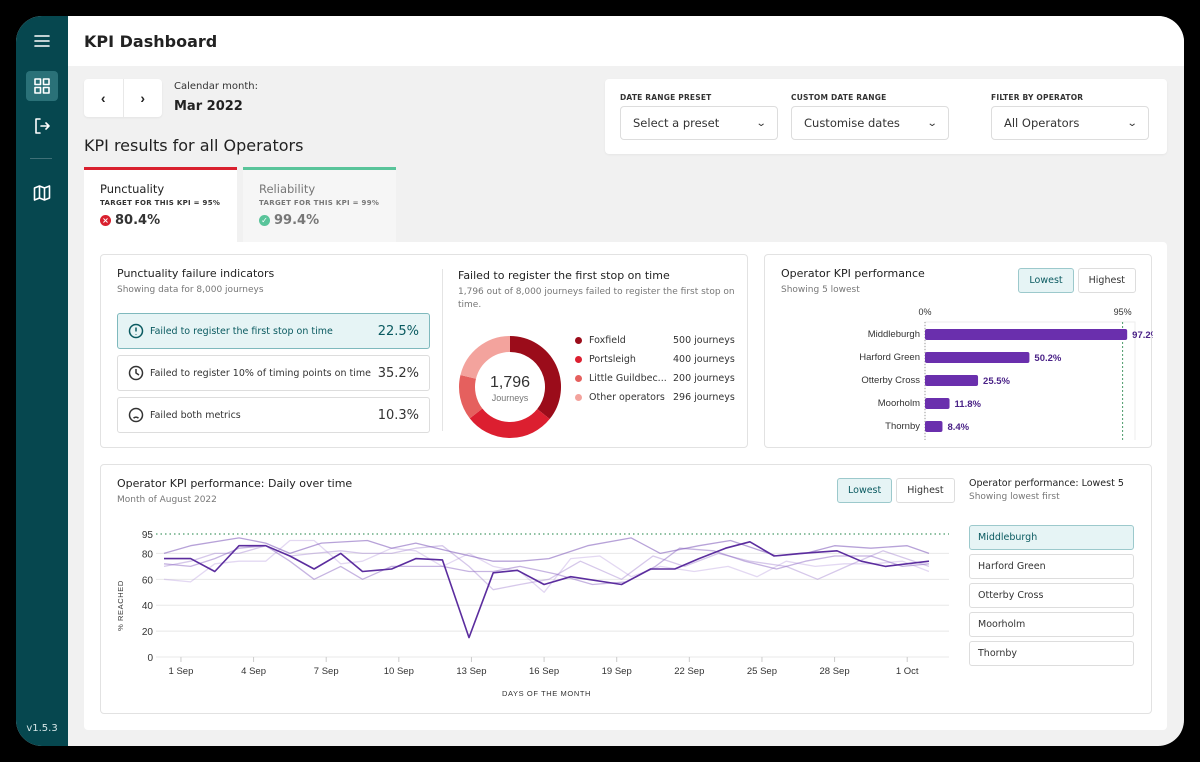 Image resolution: width=1200 pixels, height=762 pixels. I want to click on y-tick-label: 95, so click(148, 535).